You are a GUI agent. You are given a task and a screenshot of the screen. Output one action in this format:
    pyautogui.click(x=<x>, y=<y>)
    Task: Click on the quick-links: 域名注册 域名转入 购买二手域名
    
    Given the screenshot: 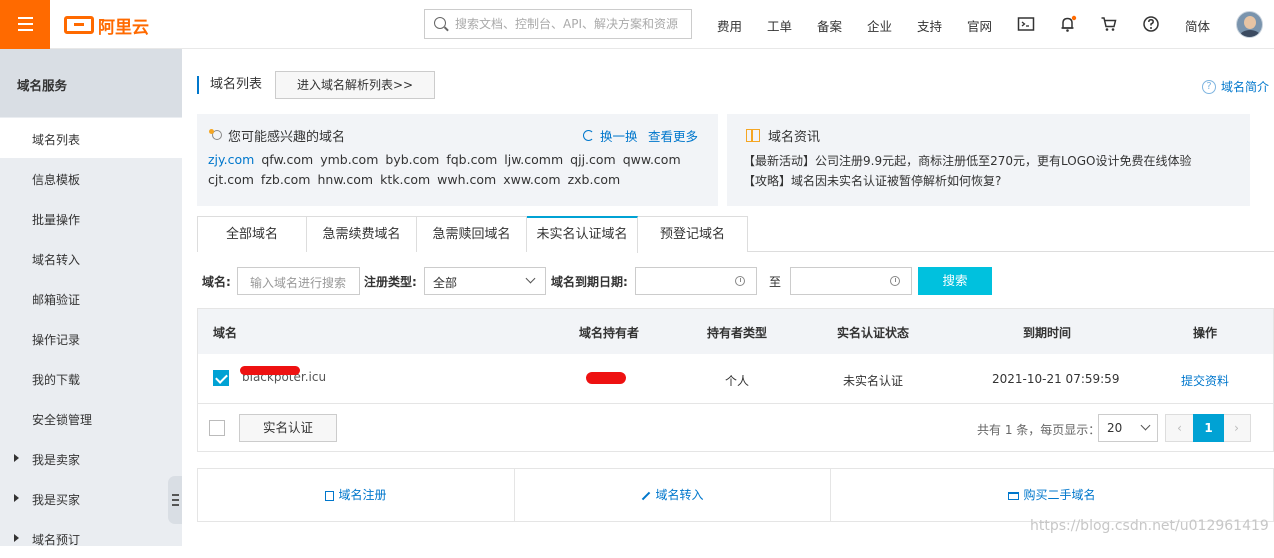 What is the action you would take?
    pyautogui.click(x=735, y=495)
    